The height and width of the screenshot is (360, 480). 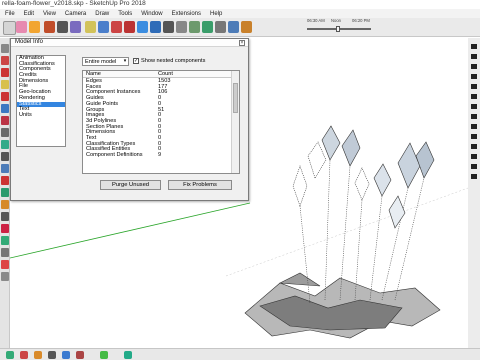 I want to click on protractor-tool-icon, so click(x=5, y=276).